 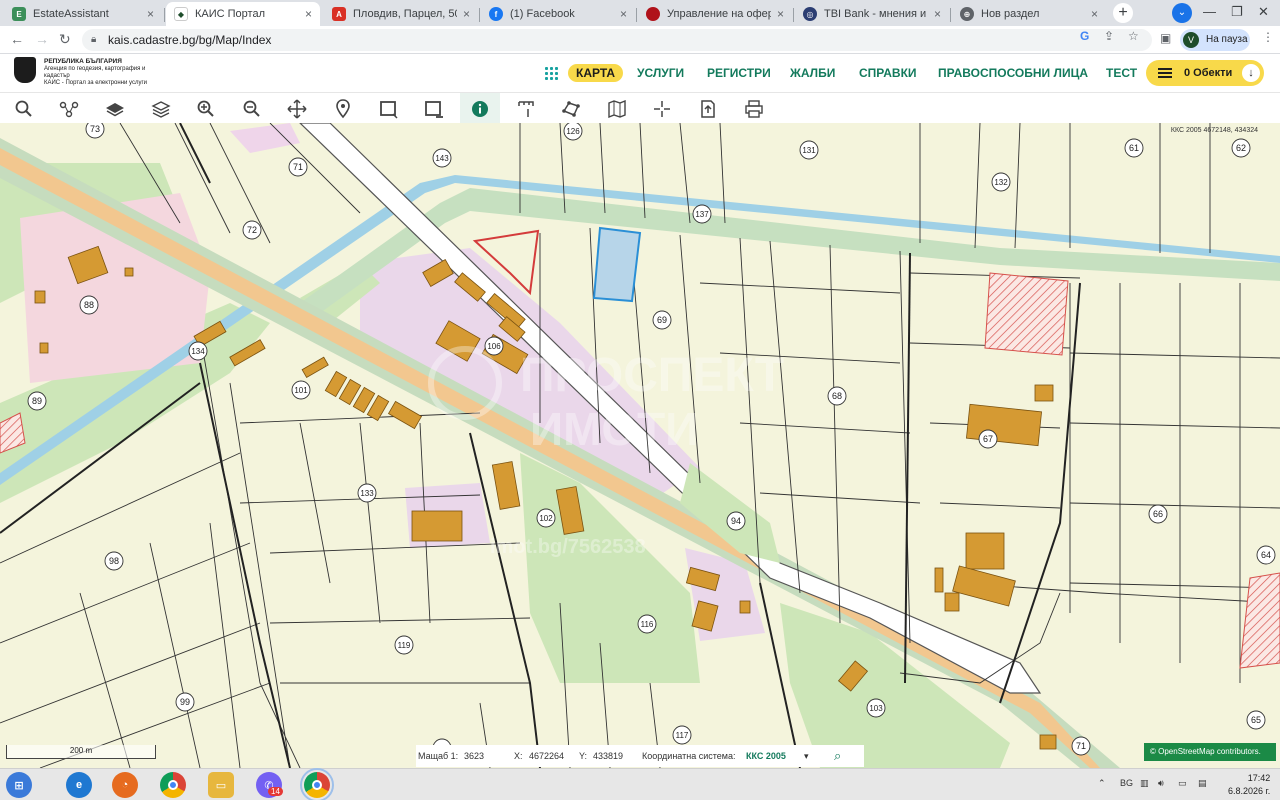 I want to click on hatched-parcel, so click(x=1026, y=314).